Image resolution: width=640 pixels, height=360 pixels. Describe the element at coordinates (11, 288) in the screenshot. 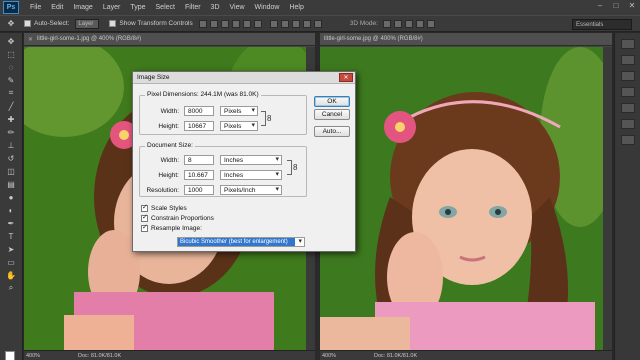

I see `zoom-icon: ⌕` at that location.